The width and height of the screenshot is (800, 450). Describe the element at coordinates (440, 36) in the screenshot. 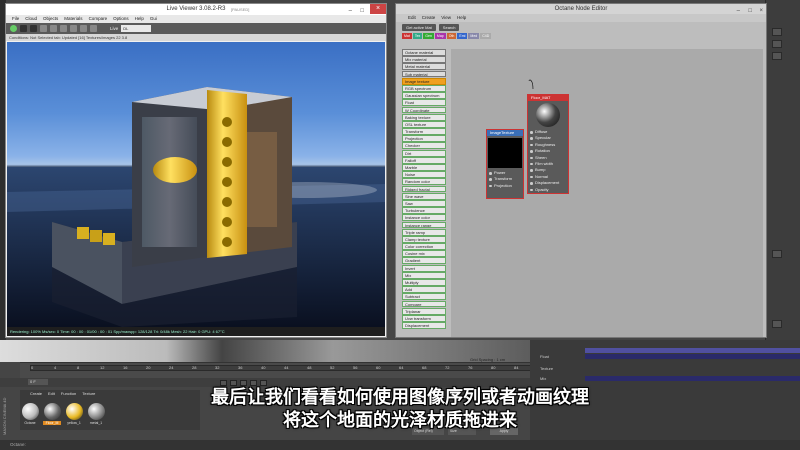

I see `node-tab-map: Map` at that location.